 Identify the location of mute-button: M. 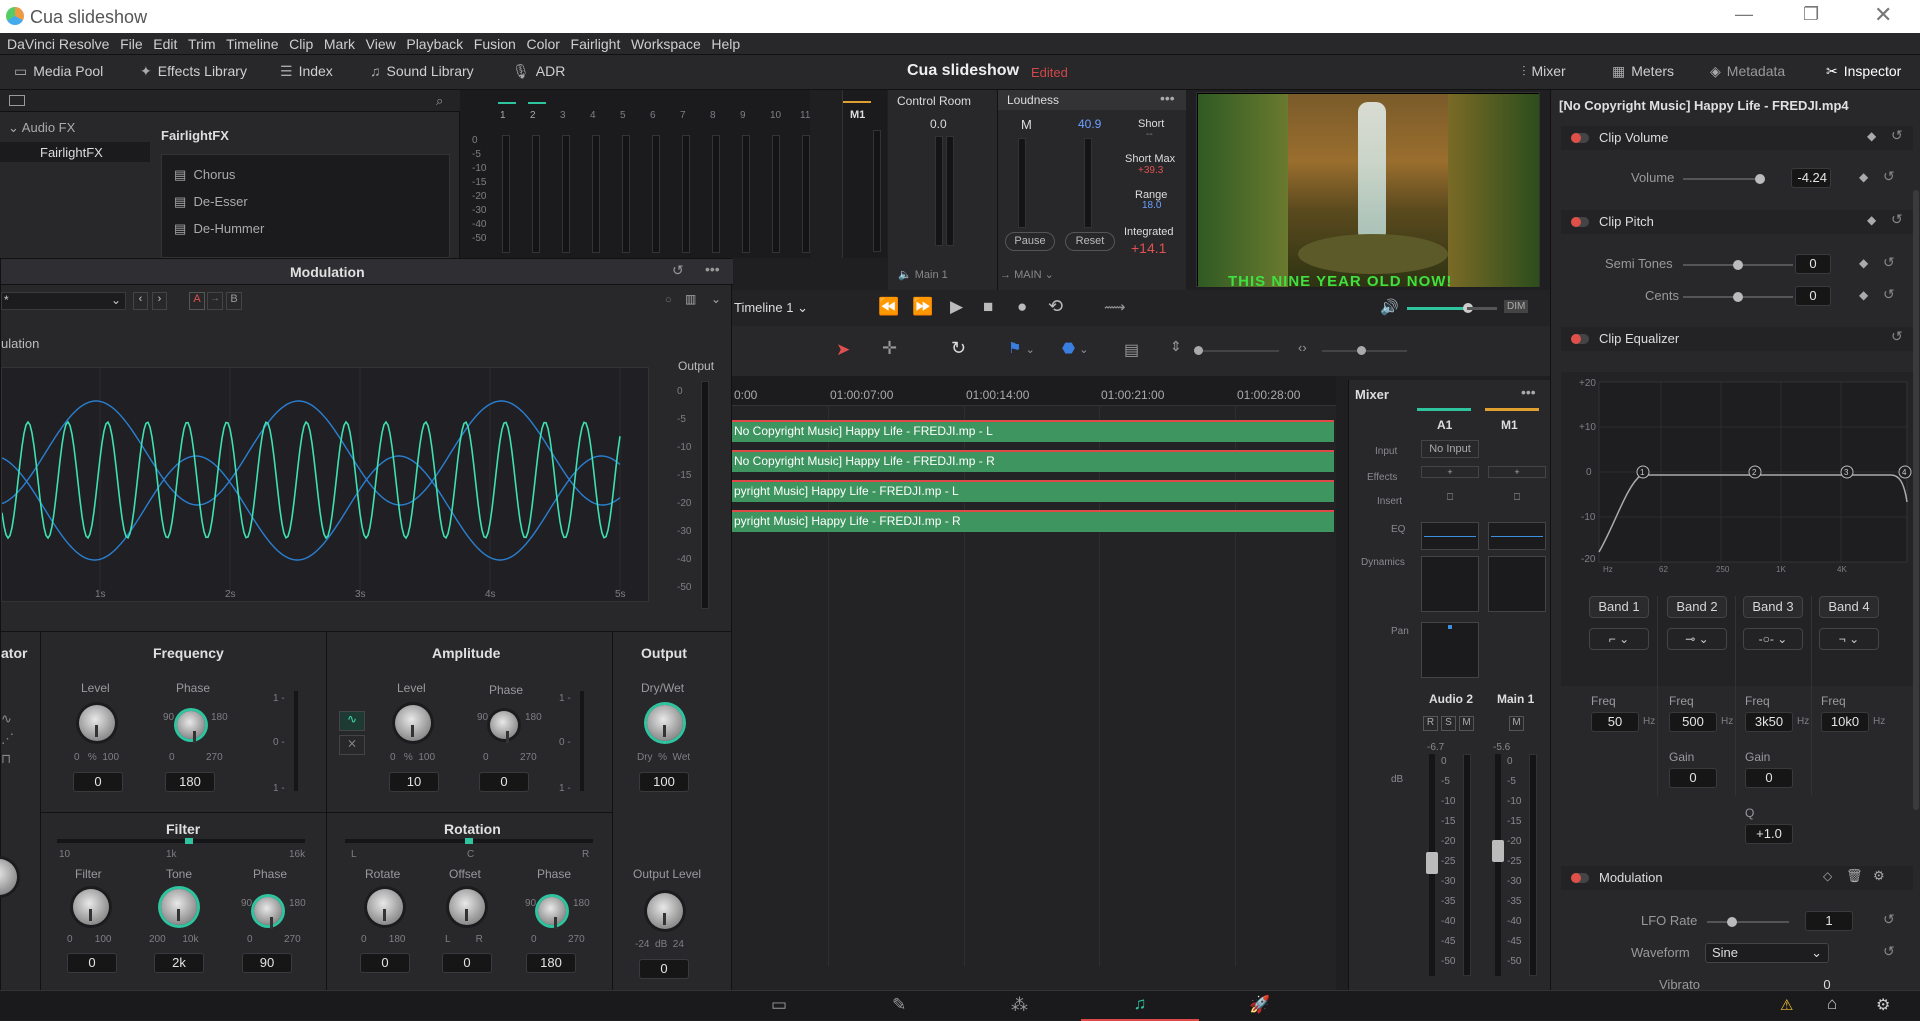
(1466, 723).